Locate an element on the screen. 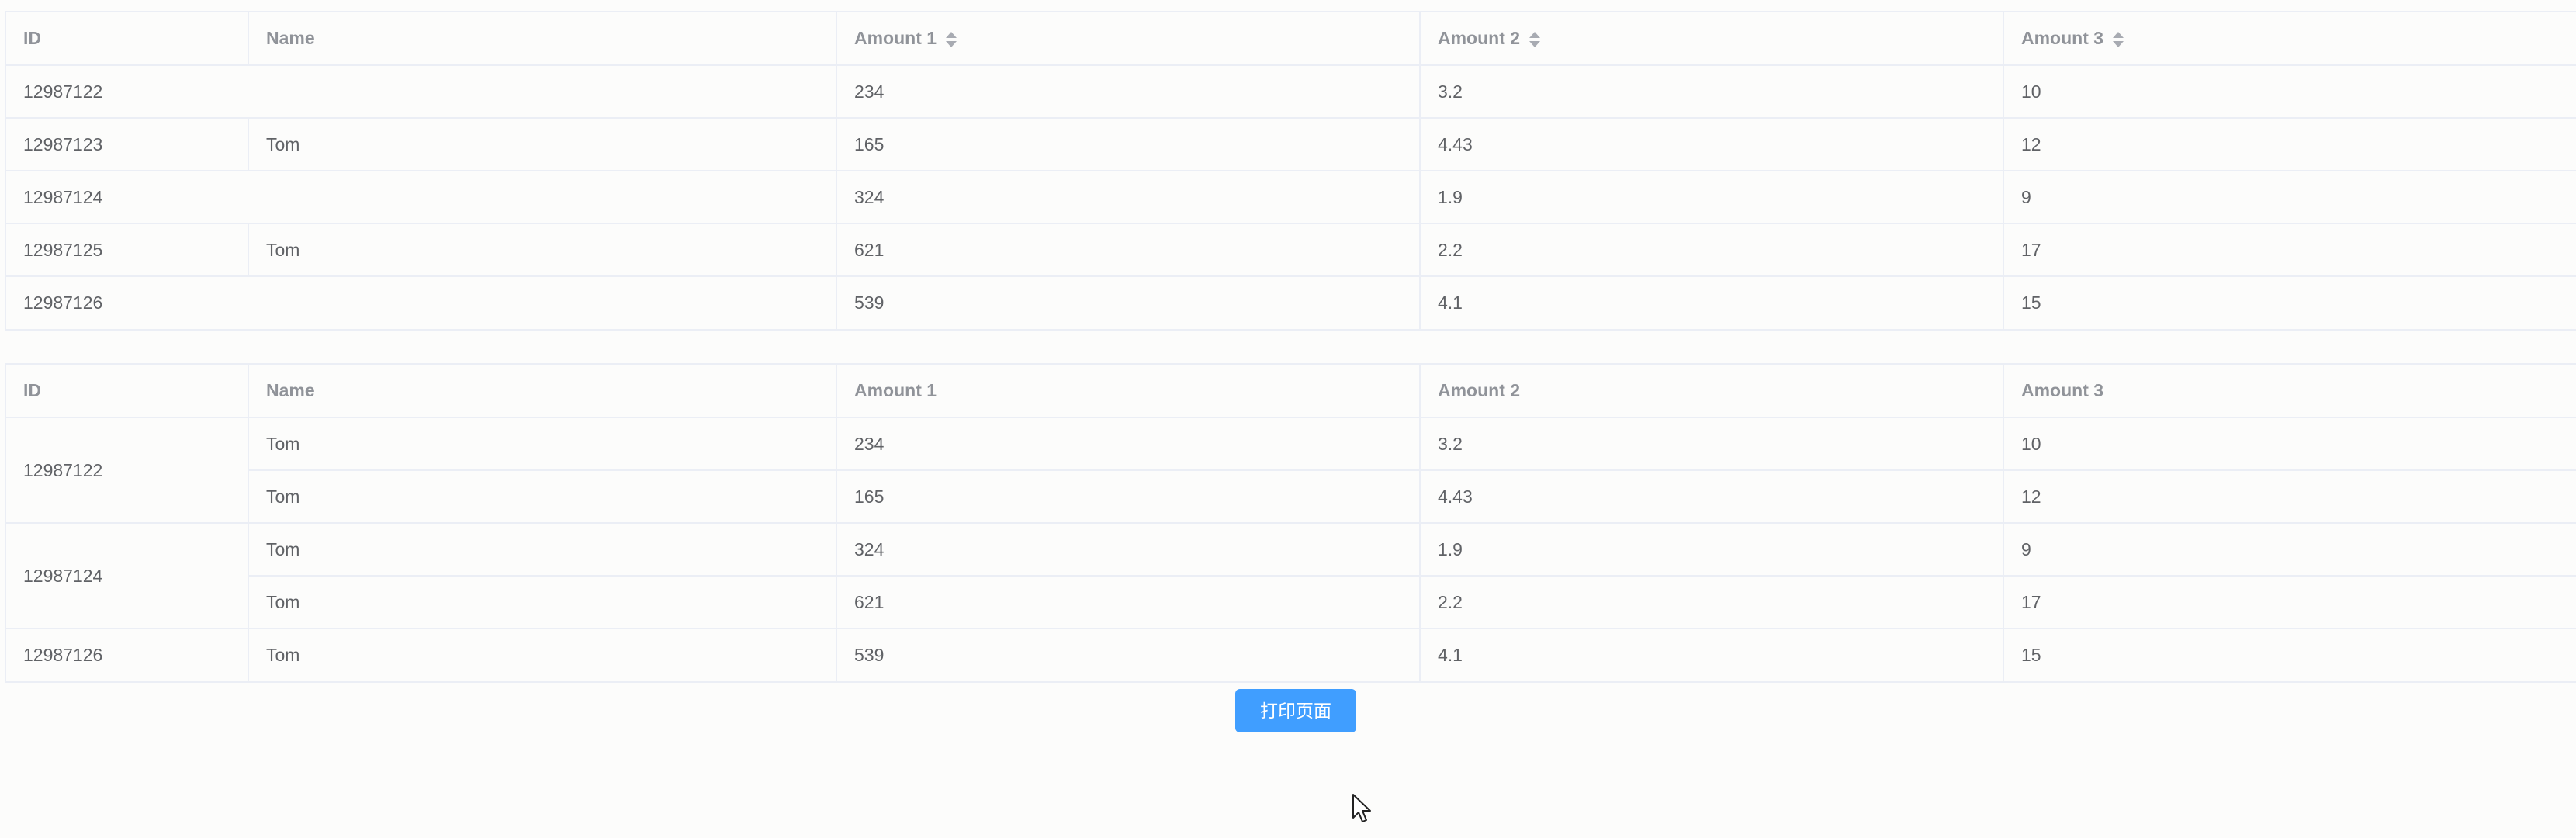 The height and width of the screenshot is (838, 2576). table-row: 12987125 Tom 621 2.2 17 is located at coordinates (1291, 250).